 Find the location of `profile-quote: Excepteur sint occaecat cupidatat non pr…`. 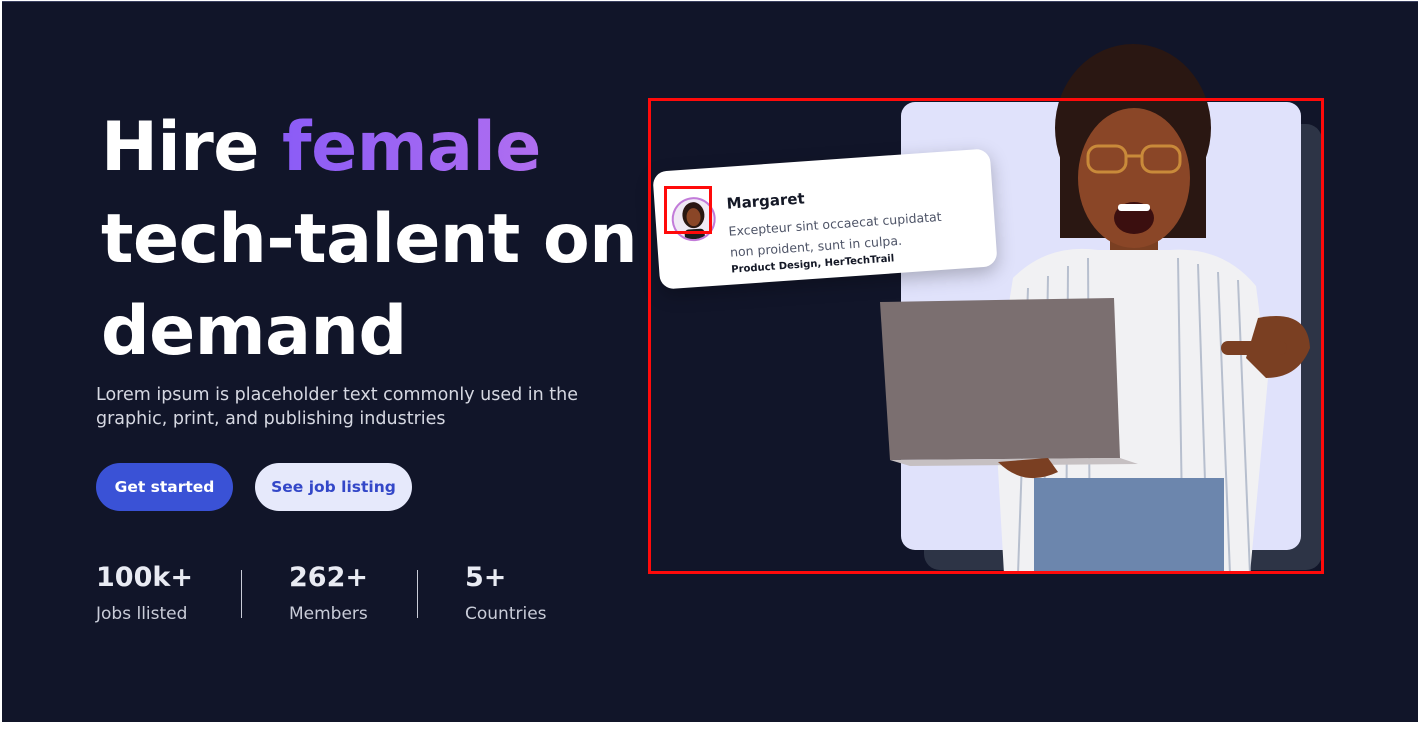

profile-quote: Excepteur sint occaecat cupidatat non pr… is located at coordinates (835, 234).